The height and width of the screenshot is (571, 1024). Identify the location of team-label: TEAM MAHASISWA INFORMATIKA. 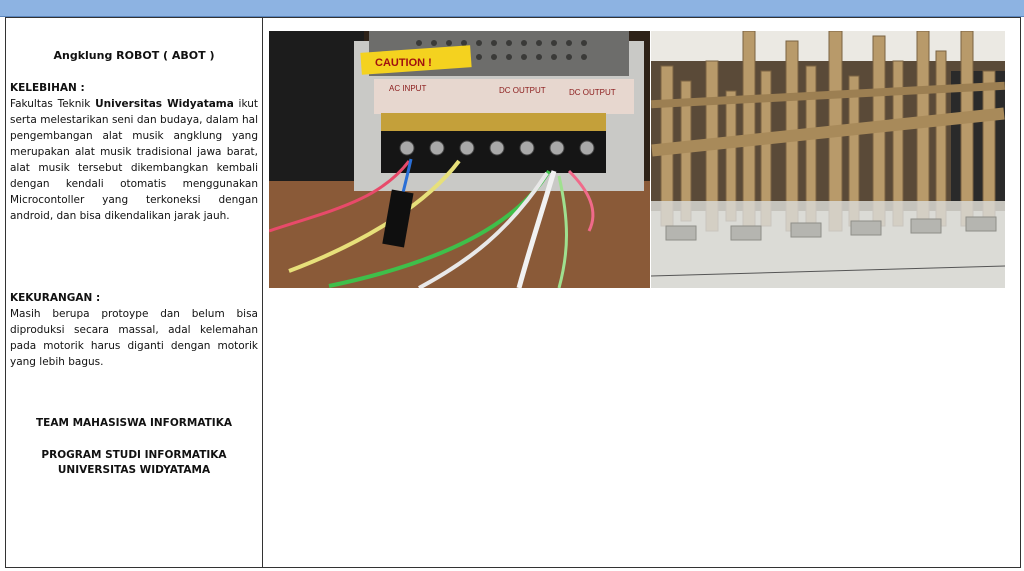
(134, 423).